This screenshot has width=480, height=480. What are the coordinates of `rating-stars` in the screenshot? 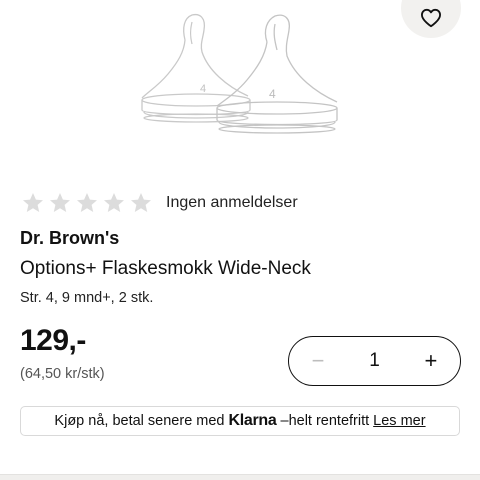 It's located at (87, 203).